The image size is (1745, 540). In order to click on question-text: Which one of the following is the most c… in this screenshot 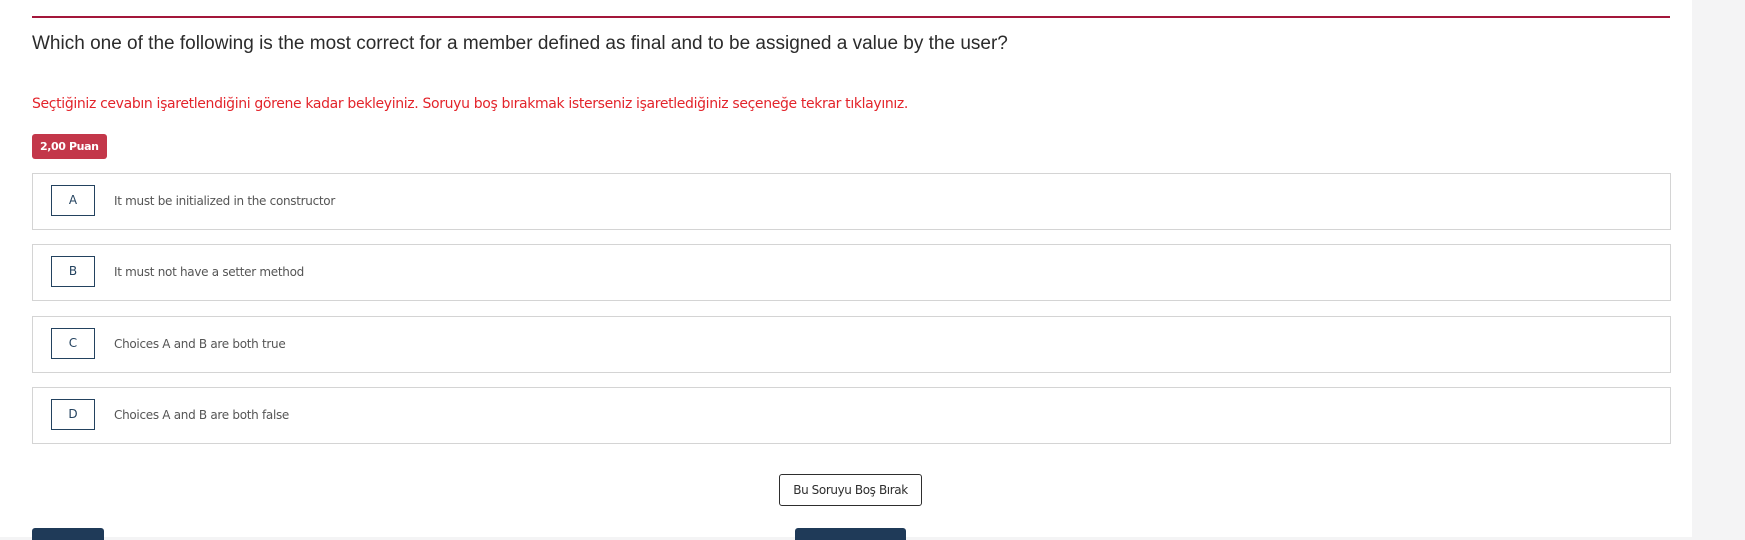, I will do `click(520, 43)`.